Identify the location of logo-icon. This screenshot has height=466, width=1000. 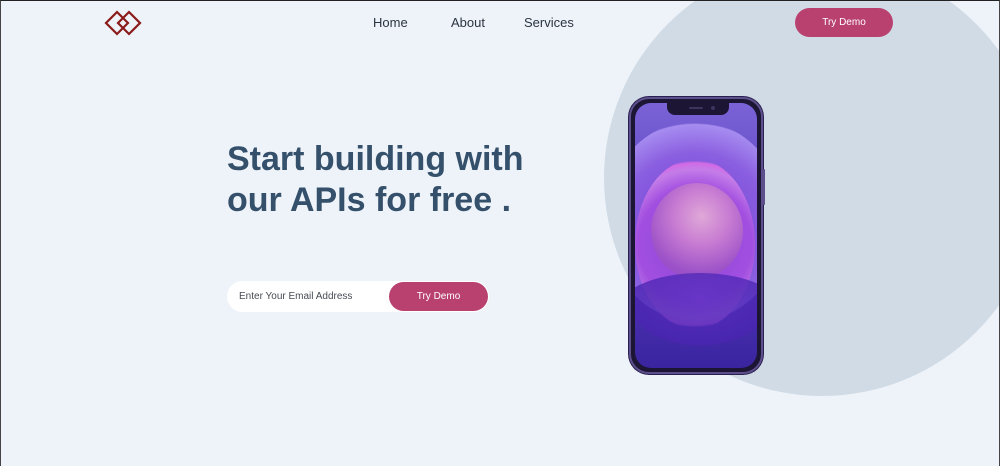
(123, 23).